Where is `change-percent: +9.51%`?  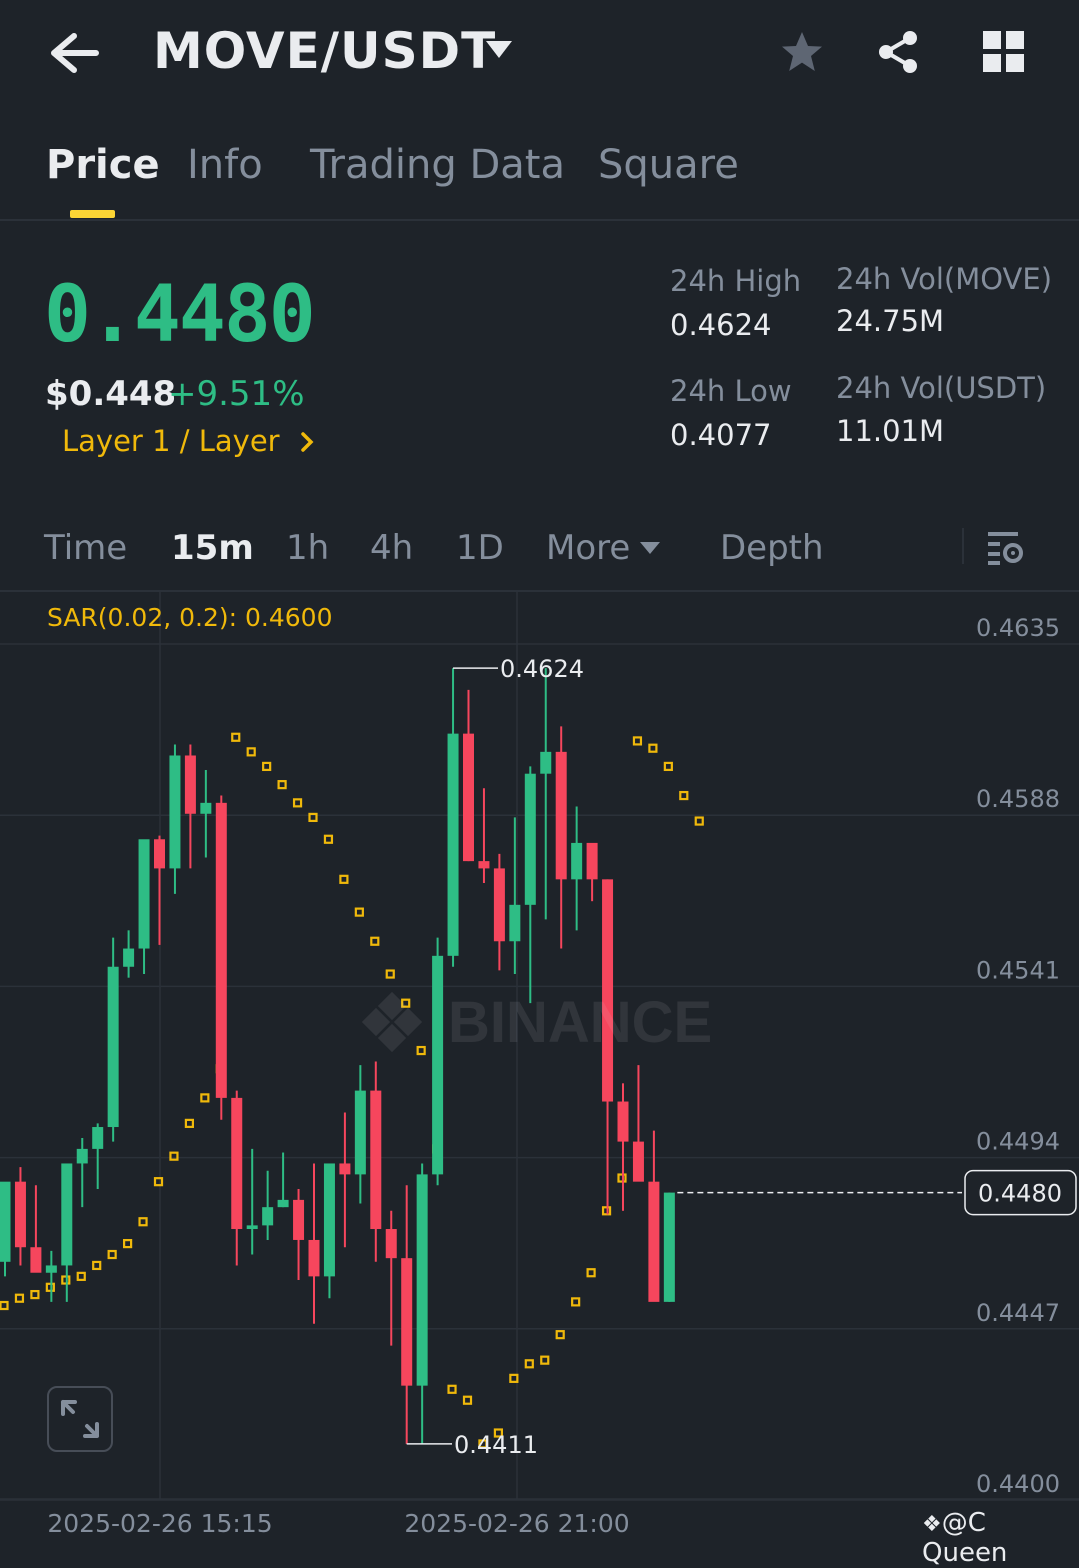 change-percent: +9.51% is located at coordinates (236, 394).